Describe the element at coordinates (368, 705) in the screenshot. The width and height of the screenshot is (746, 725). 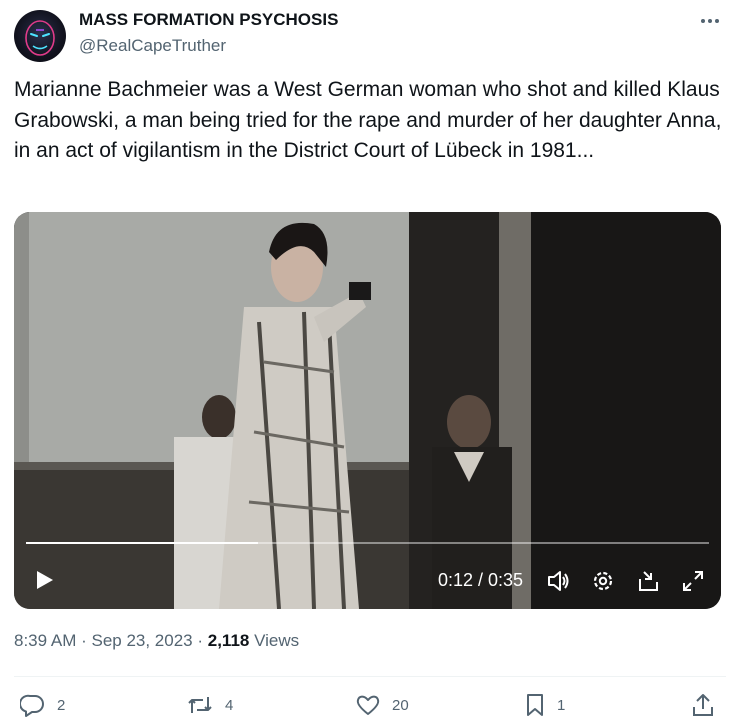
I see `heart-icon` at that location.